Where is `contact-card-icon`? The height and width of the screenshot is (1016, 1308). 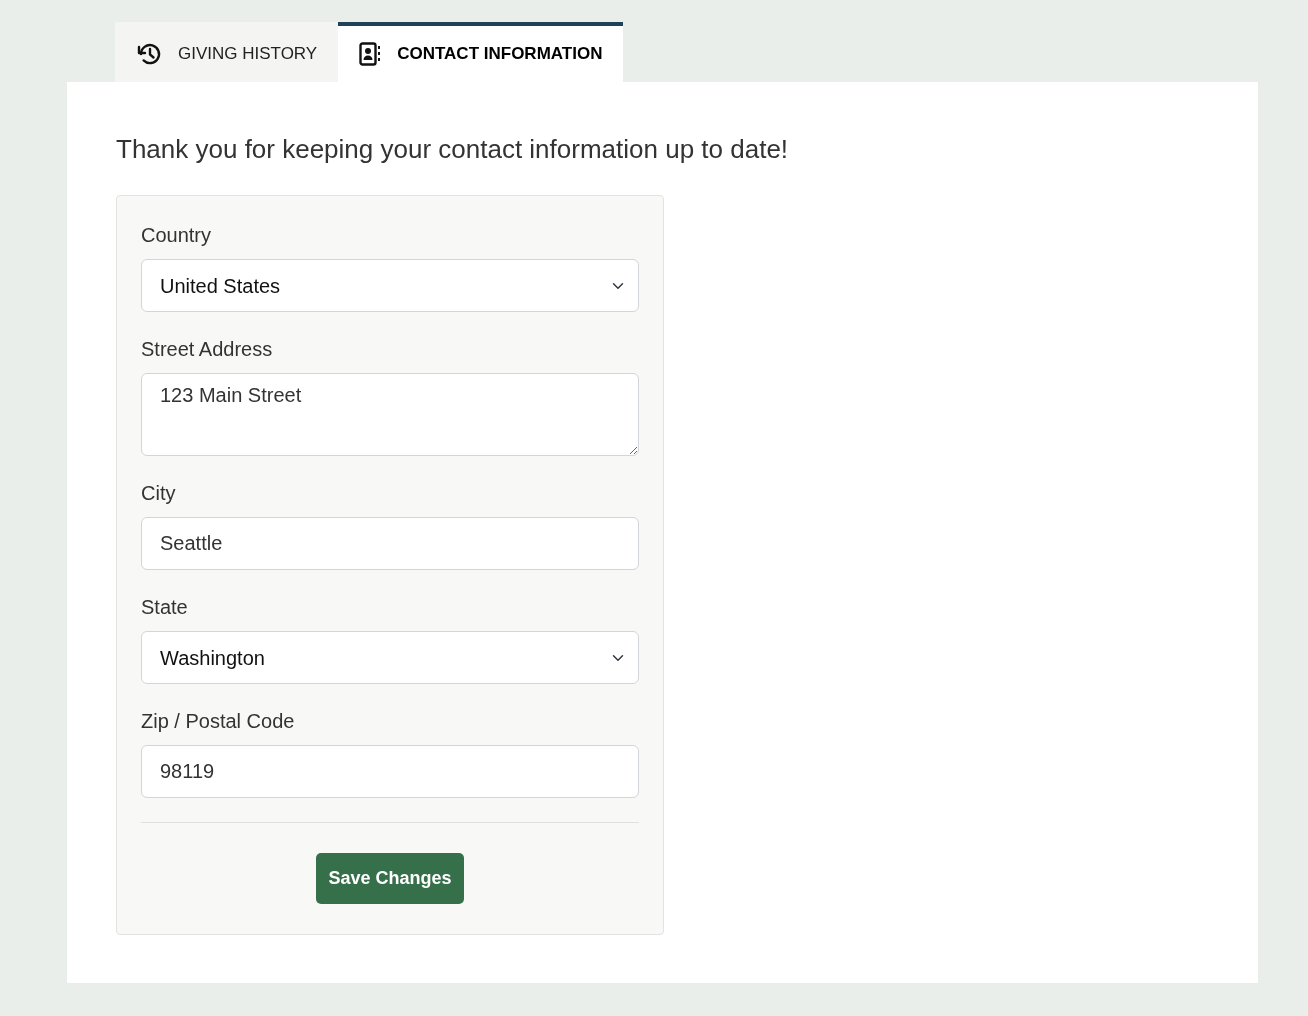 contact-card-icon is located at coordinates (370, 54).